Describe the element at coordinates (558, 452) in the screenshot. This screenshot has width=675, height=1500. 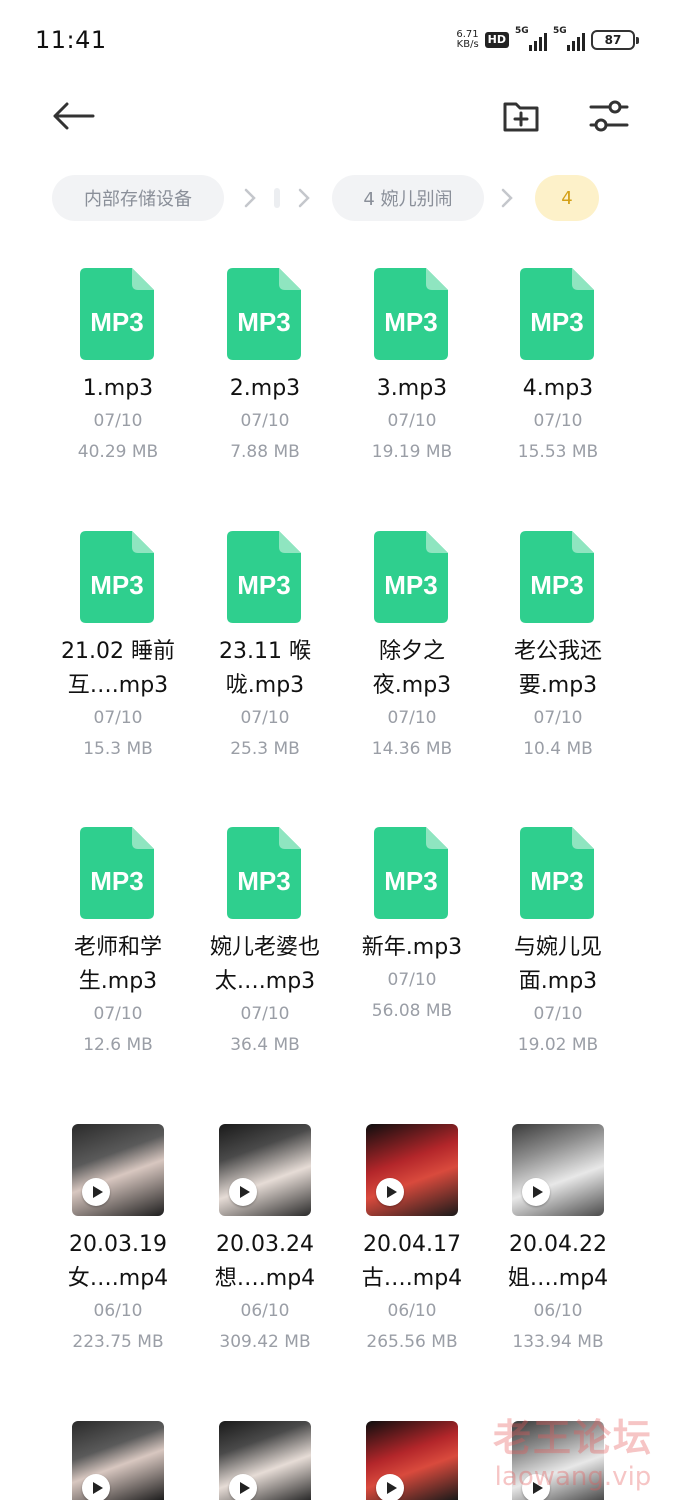
I see `file-size: 15.53 MB` at that location.